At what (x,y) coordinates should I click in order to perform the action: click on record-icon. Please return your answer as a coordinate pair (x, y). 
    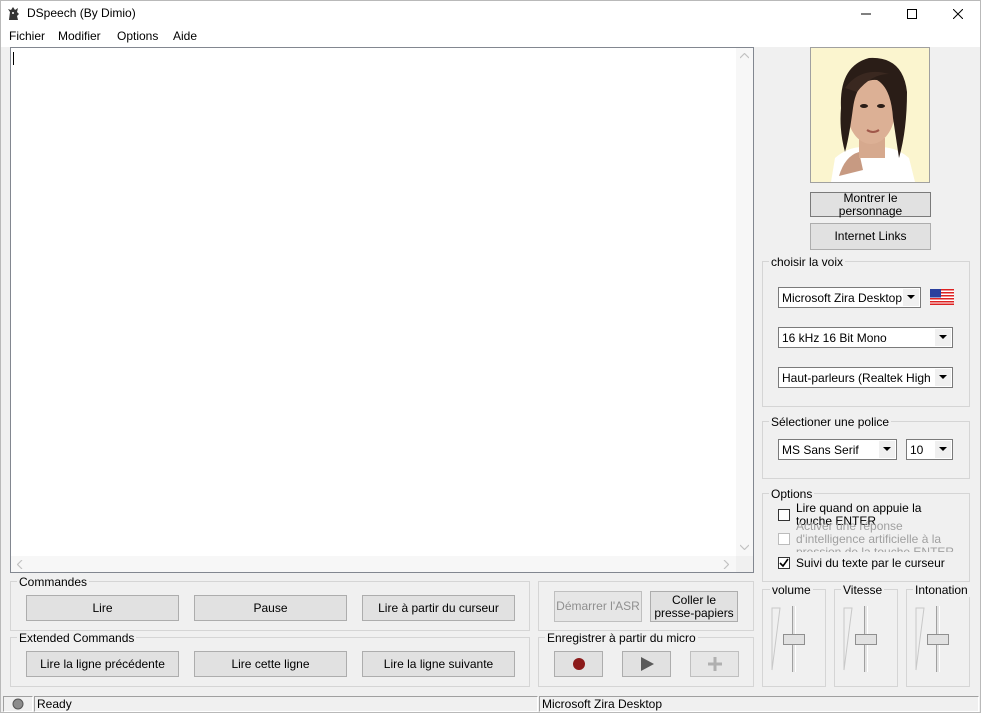
    Looking at the image, I should click on (578, 664).